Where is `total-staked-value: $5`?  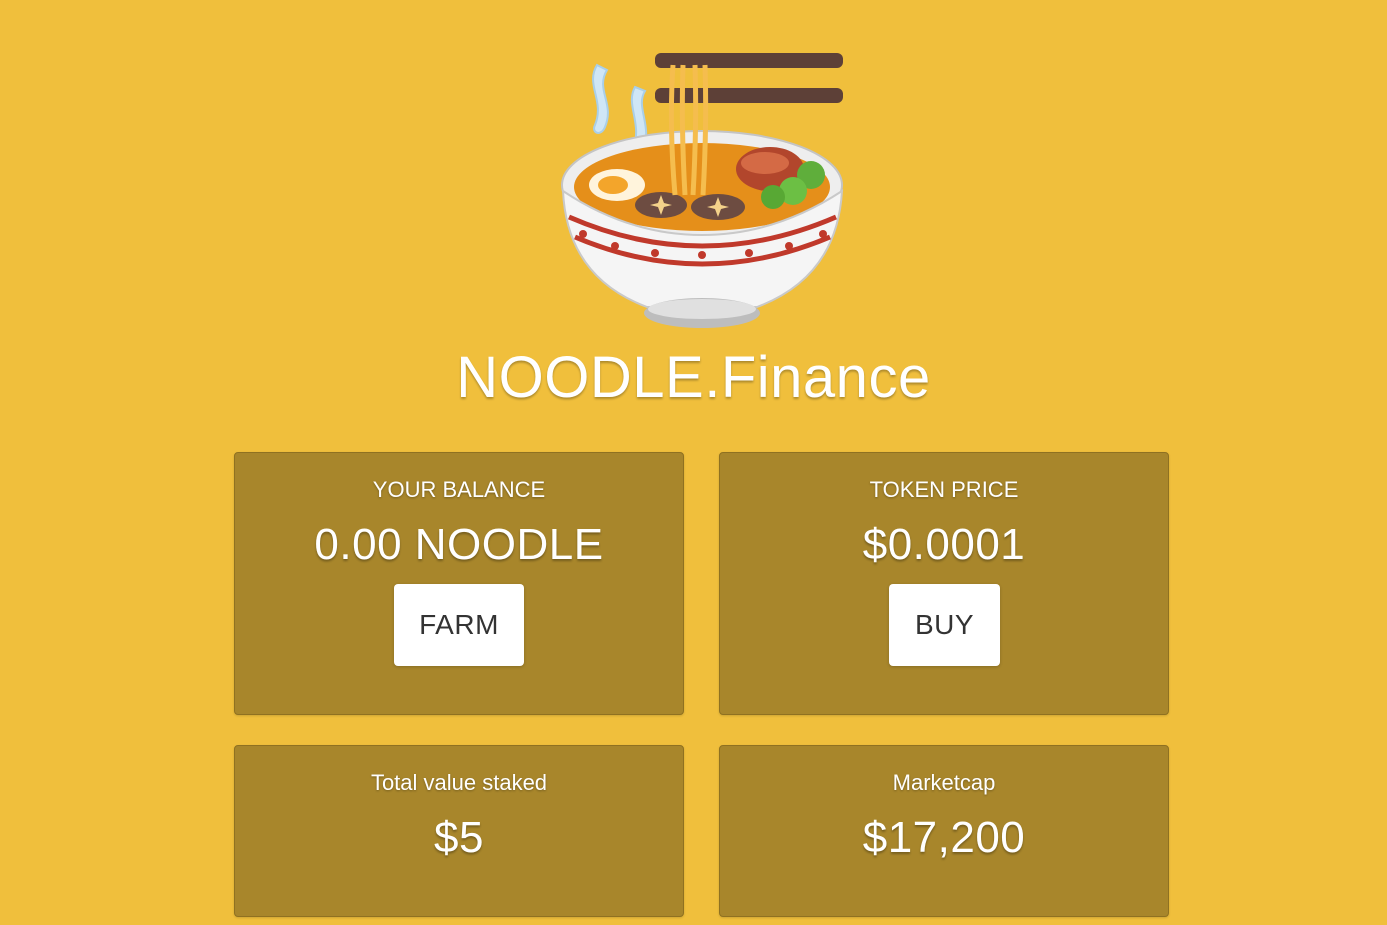
total-staked-value: $5 is located at coordinates (459, 837).